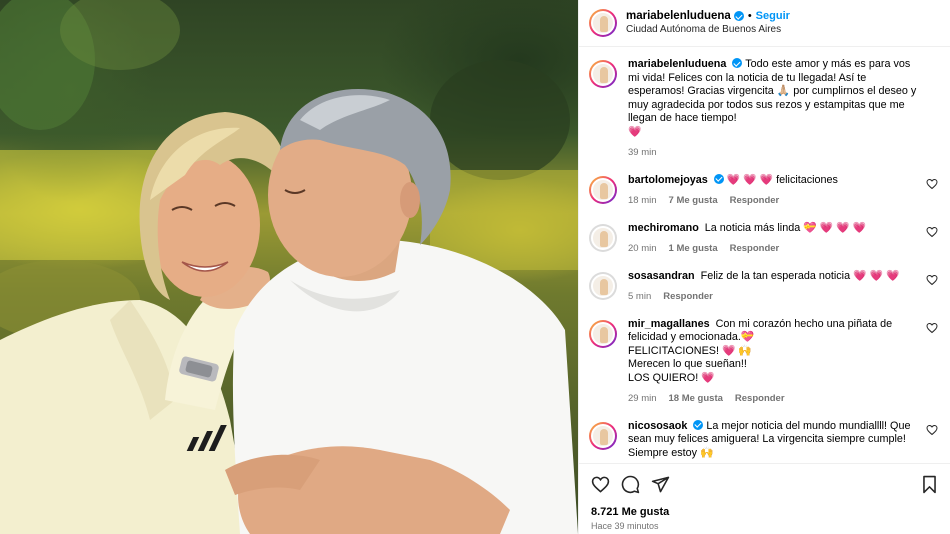 This screenshot has height=534, width=950. What do you see at coordinates (625, 526) in the screenshot?
I see `post-timestamp: Hace 39 minutos` at bounding box center [625, 526].